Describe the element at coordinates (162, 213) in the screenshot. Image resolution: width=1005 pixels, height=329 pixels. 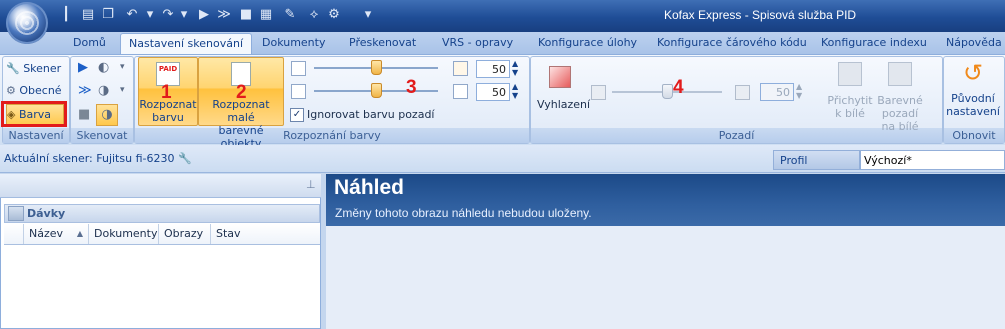
I see `batches-header: Dávky` at that location.